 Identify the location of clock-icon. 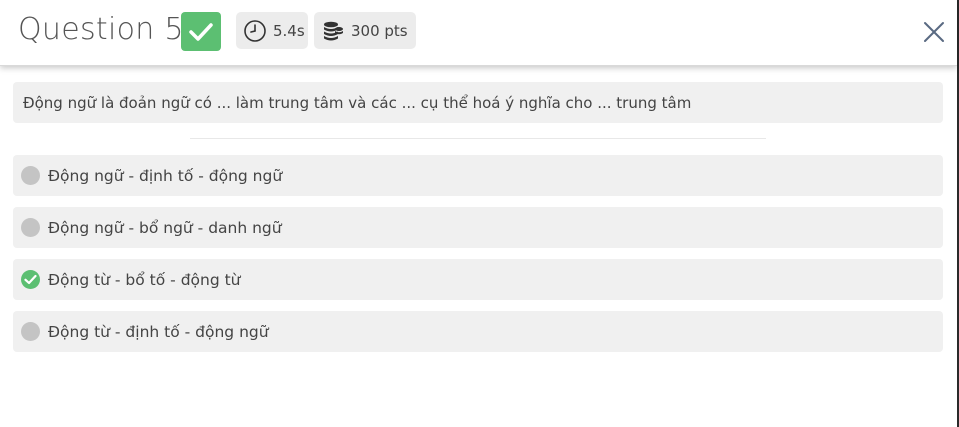
(255, 31).